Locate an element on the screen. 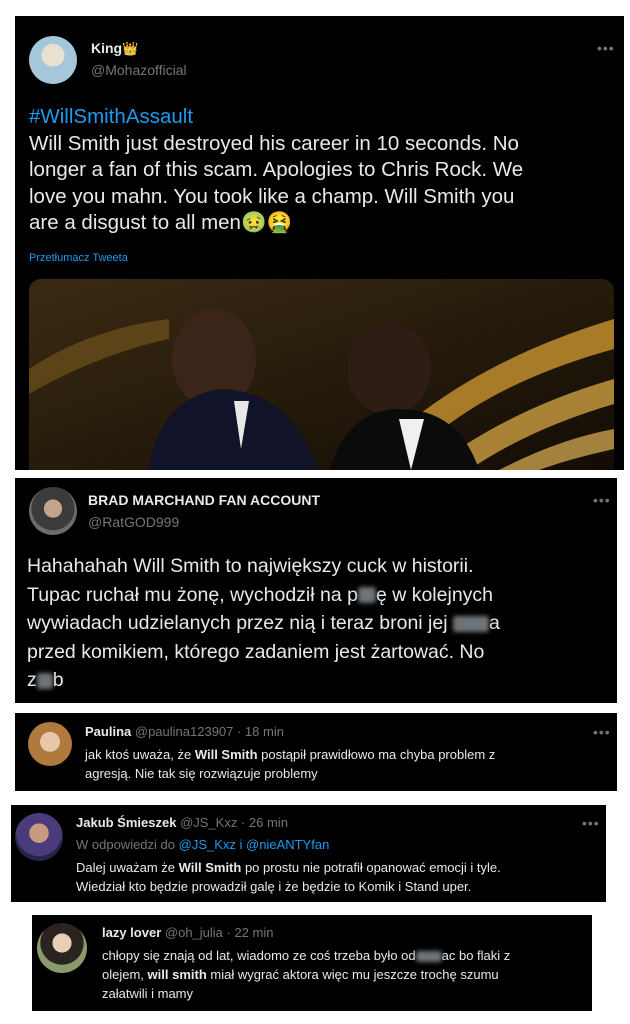 The width and height of the screenshot is (630, 1024). author-meta: @oh_julia · 22 min is located at coordinates (219, 932).